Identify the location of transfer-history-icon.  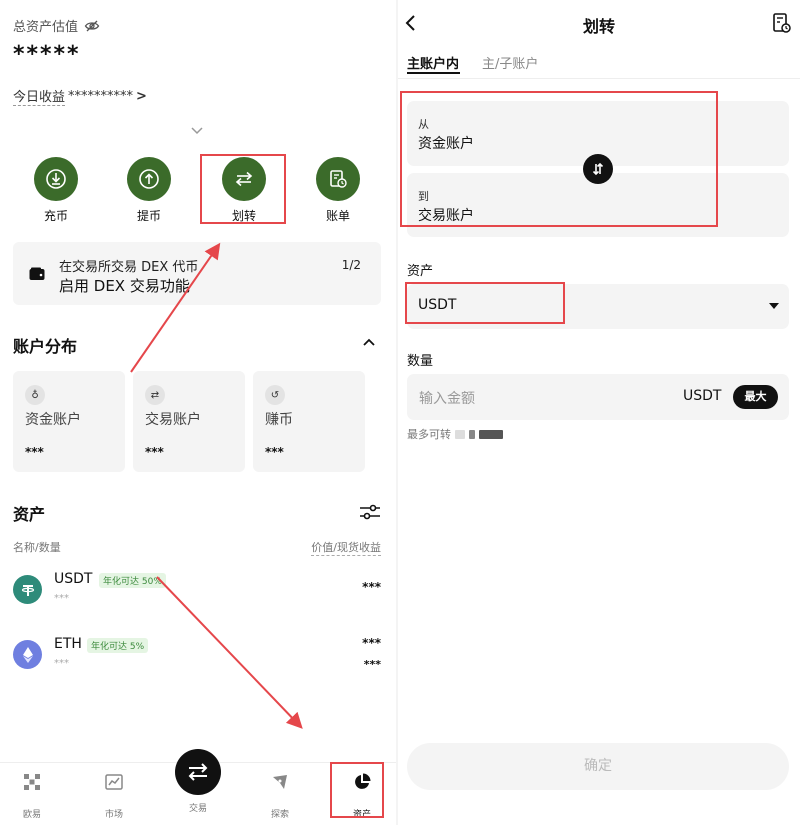
(782, 23).